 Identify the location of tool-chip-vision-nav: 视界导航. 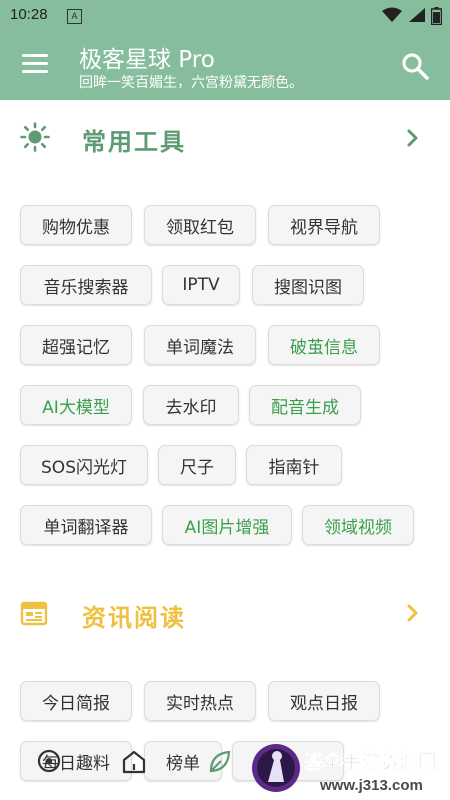
(324, 225).